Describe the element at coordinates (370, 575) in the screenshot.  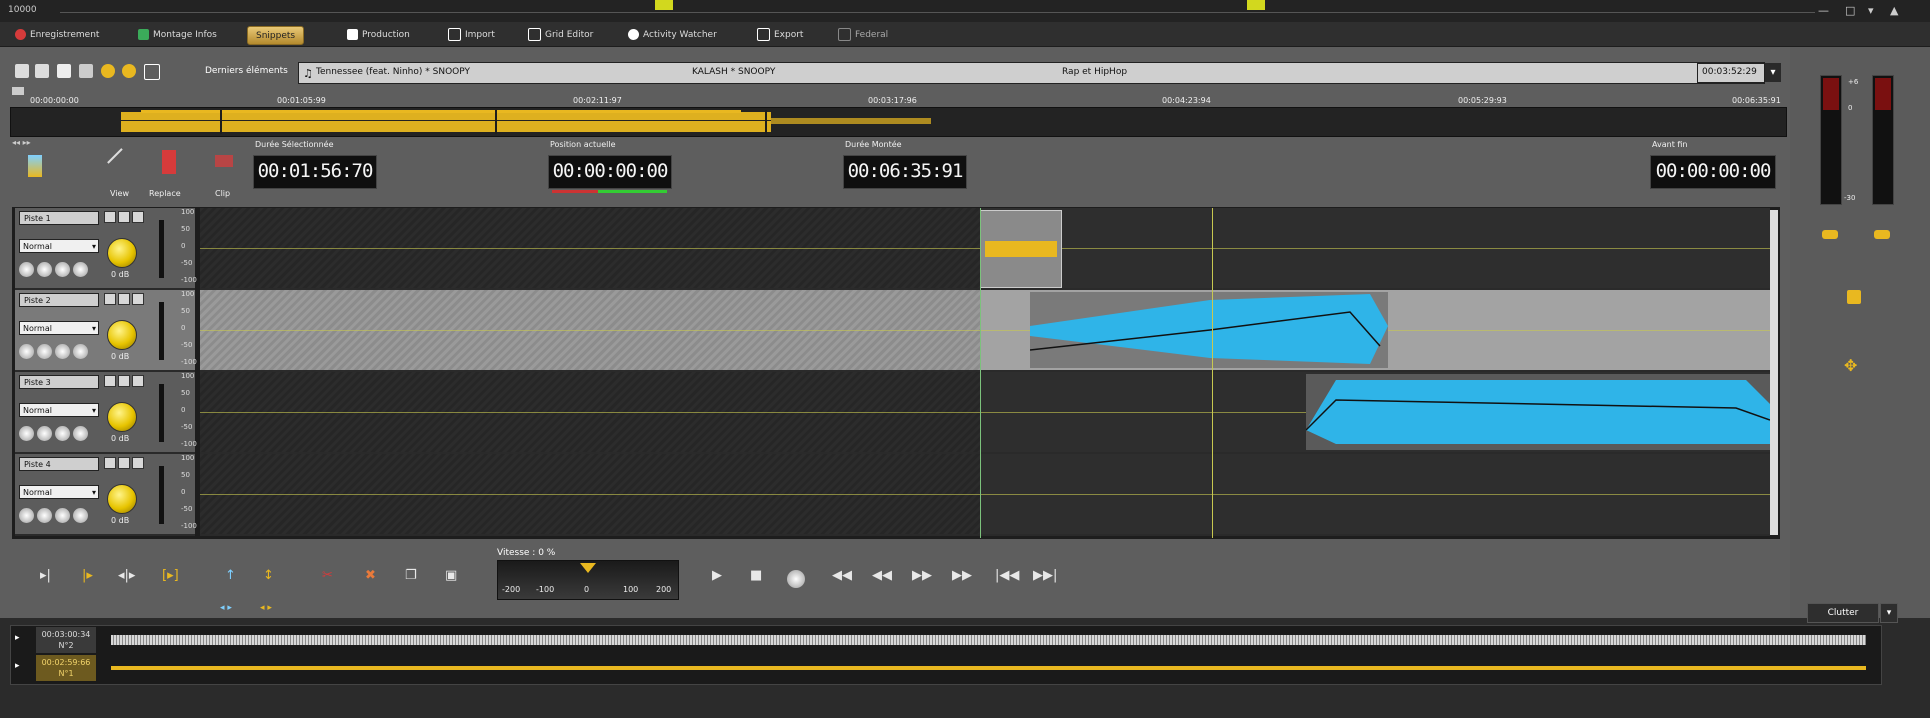
I see `delete-icon: ✖` at that location.